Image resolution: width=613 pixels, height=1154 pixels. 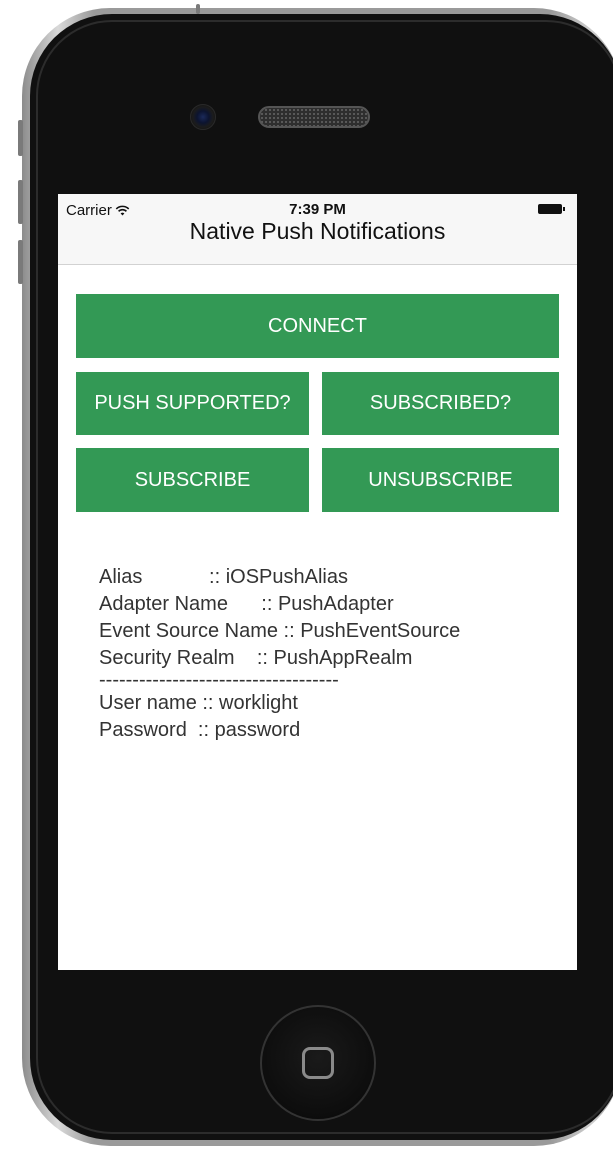 What do you see at coordinates (192, 480) in the screenshot?
I see `subscribe-button: SUBSCRIBE` at bounding box center [192, 480].